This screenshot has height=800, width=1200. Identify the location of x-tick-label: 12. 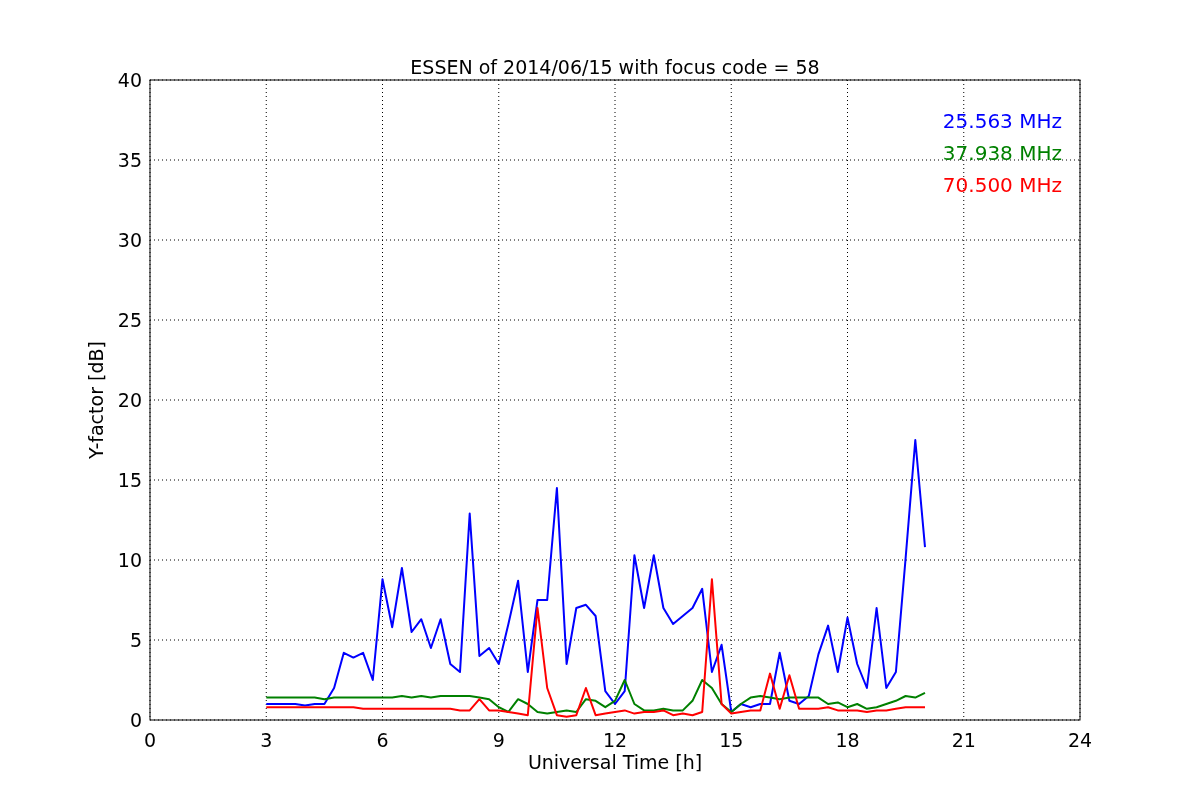
(615, 740).